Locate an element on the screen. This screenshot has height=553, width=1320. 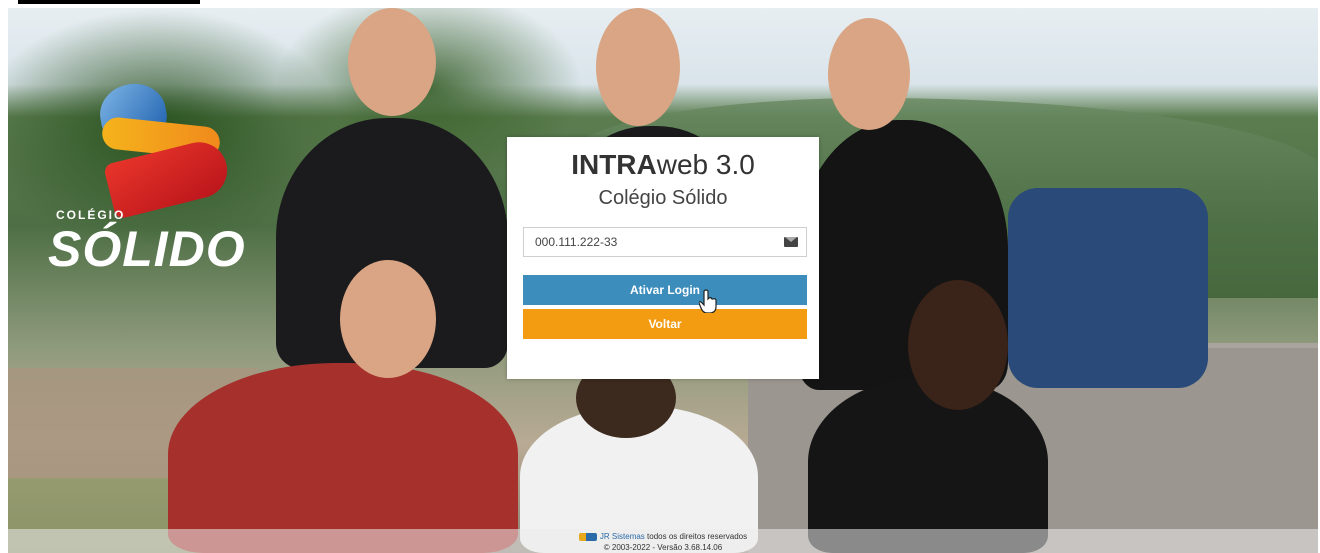
app-title-bold: INTRA is located at coordinates (614, 164).